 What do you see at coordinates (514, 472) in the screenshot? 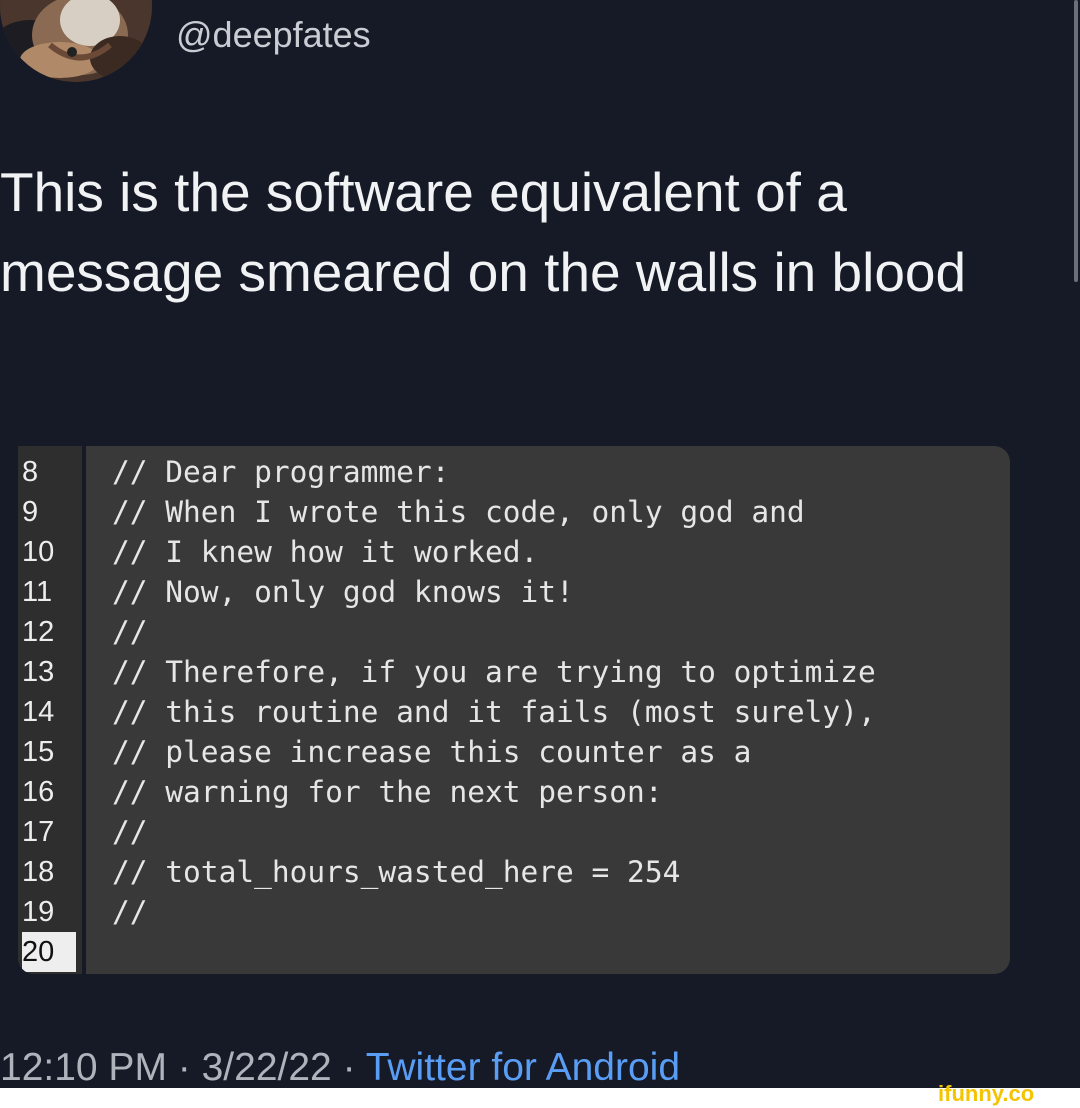
I see `code-line: 8 // Dear programmer:` at bounding box center [514, 472].